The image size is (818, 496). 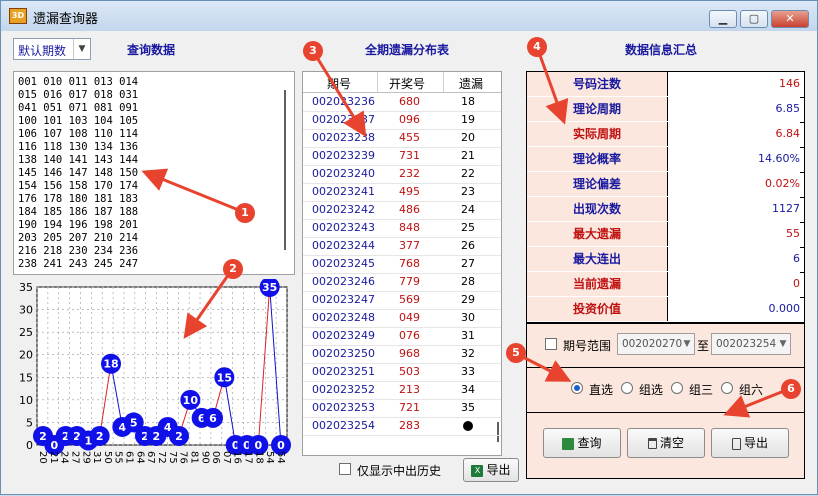 I want to click on annotation-marker: 2, so click(x=233, y=269).